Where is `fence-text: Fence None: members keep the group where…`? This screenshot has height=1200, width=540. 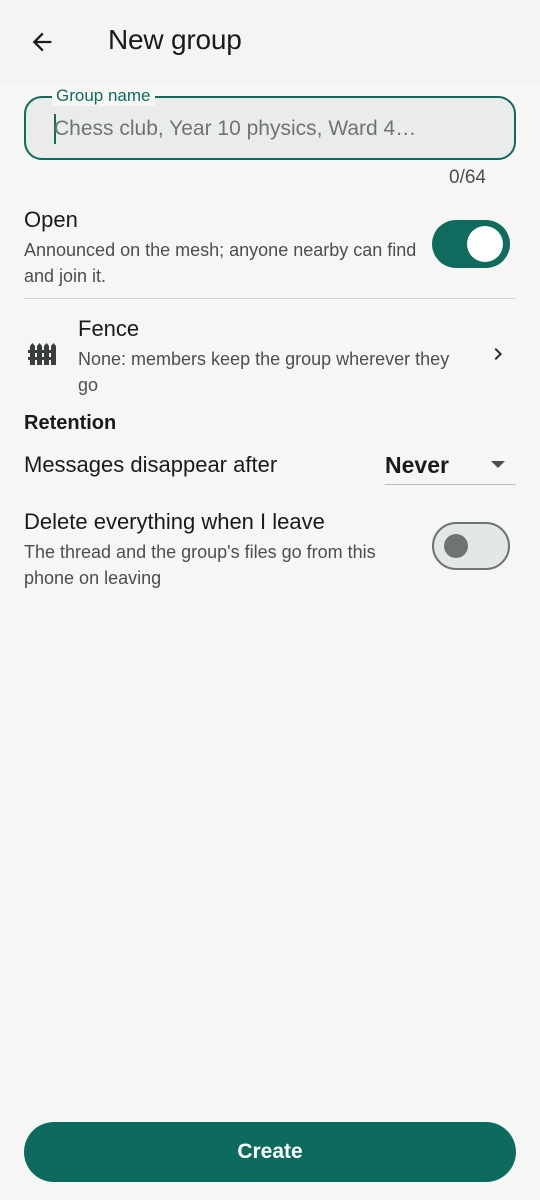 fence-text: Fence None: members keep the group where… is located at coordinates (273, 357).